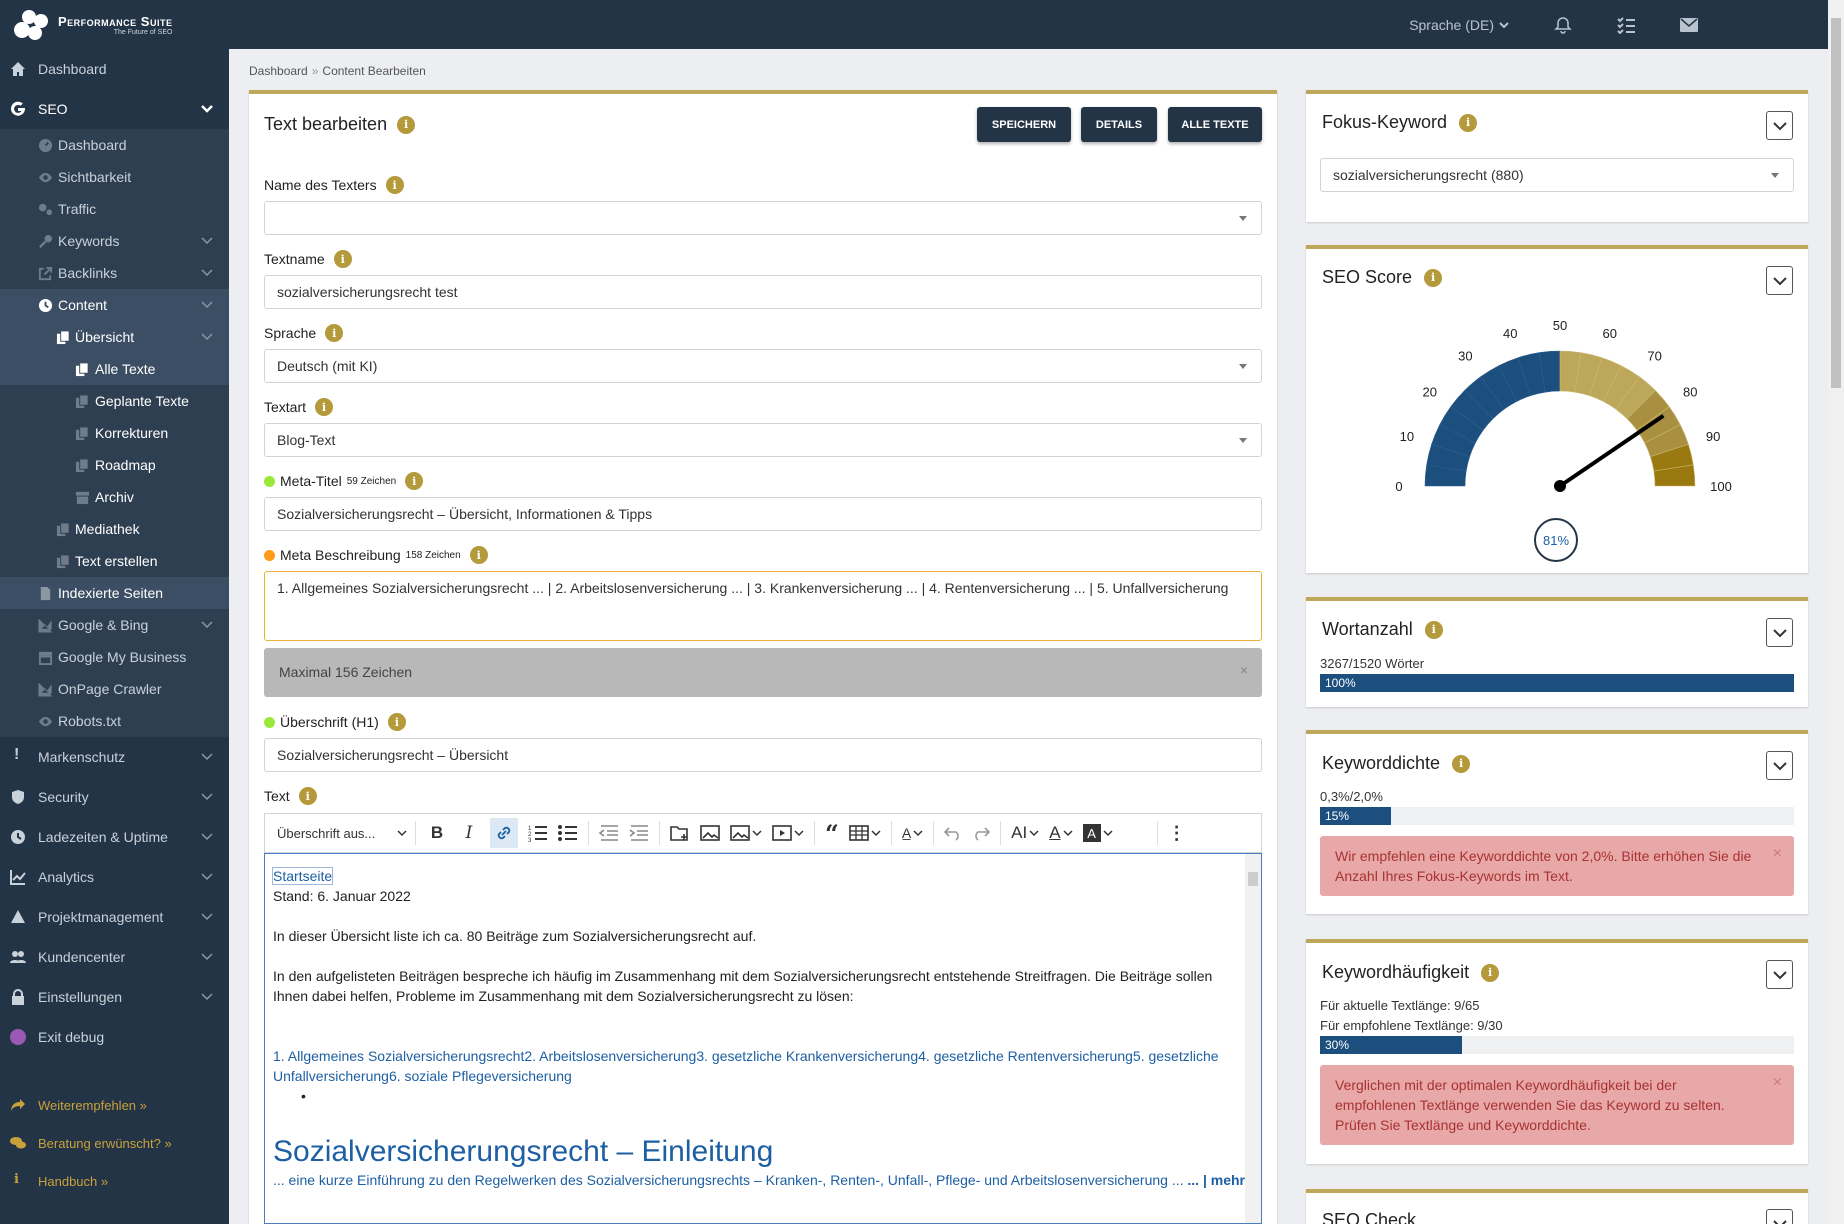  I want to click on language-dropdown: Sprache (DE), so click(1459, 25).